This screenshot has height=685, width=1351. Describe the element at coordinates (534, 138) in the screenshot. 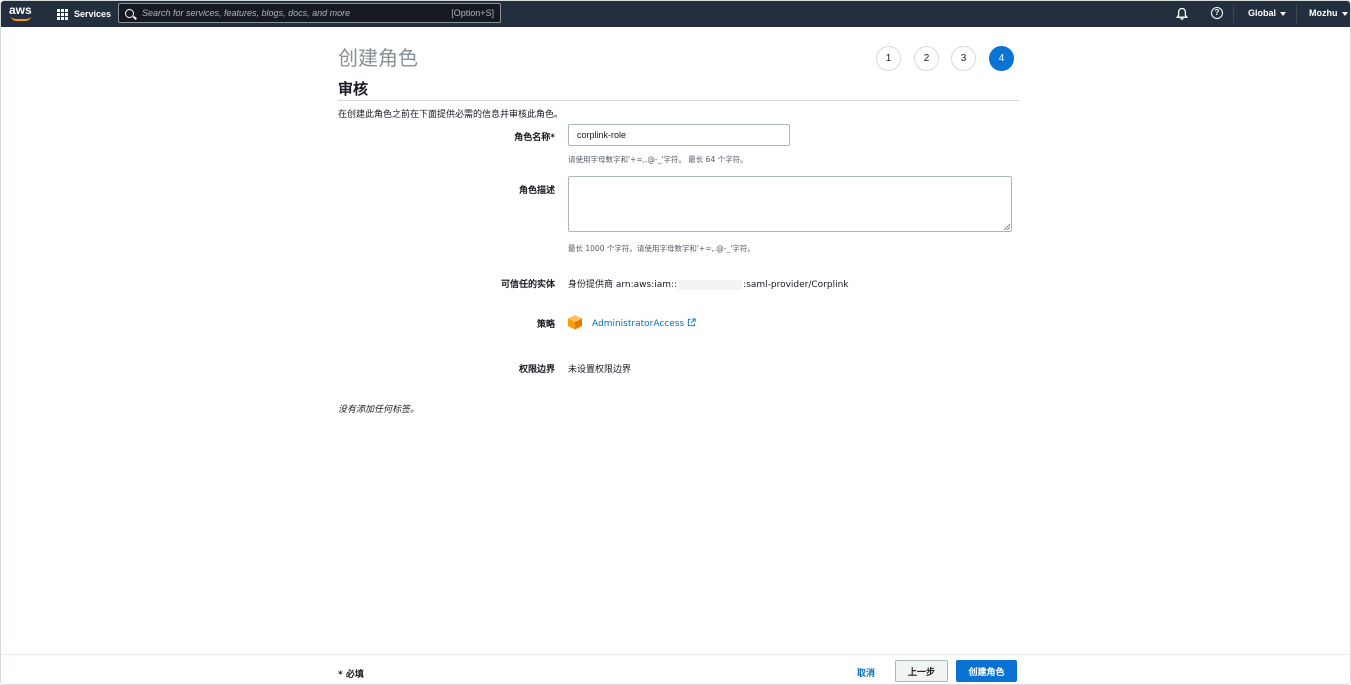

I see `role-name-label: 角色名称*` at that location.